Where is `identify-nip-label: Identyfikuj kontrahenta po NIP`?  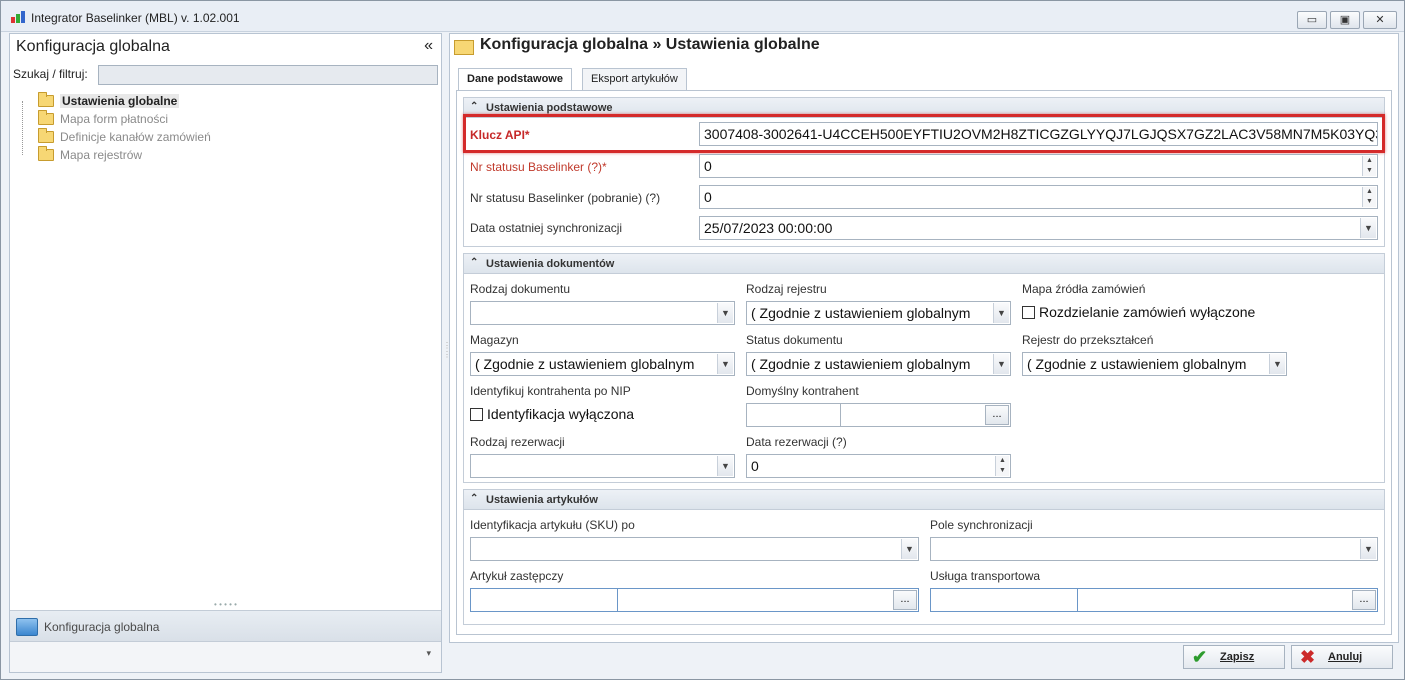 identify-nip-label: Identyfikuj kontrahenta po NIP is located at coordinates (550, 391).